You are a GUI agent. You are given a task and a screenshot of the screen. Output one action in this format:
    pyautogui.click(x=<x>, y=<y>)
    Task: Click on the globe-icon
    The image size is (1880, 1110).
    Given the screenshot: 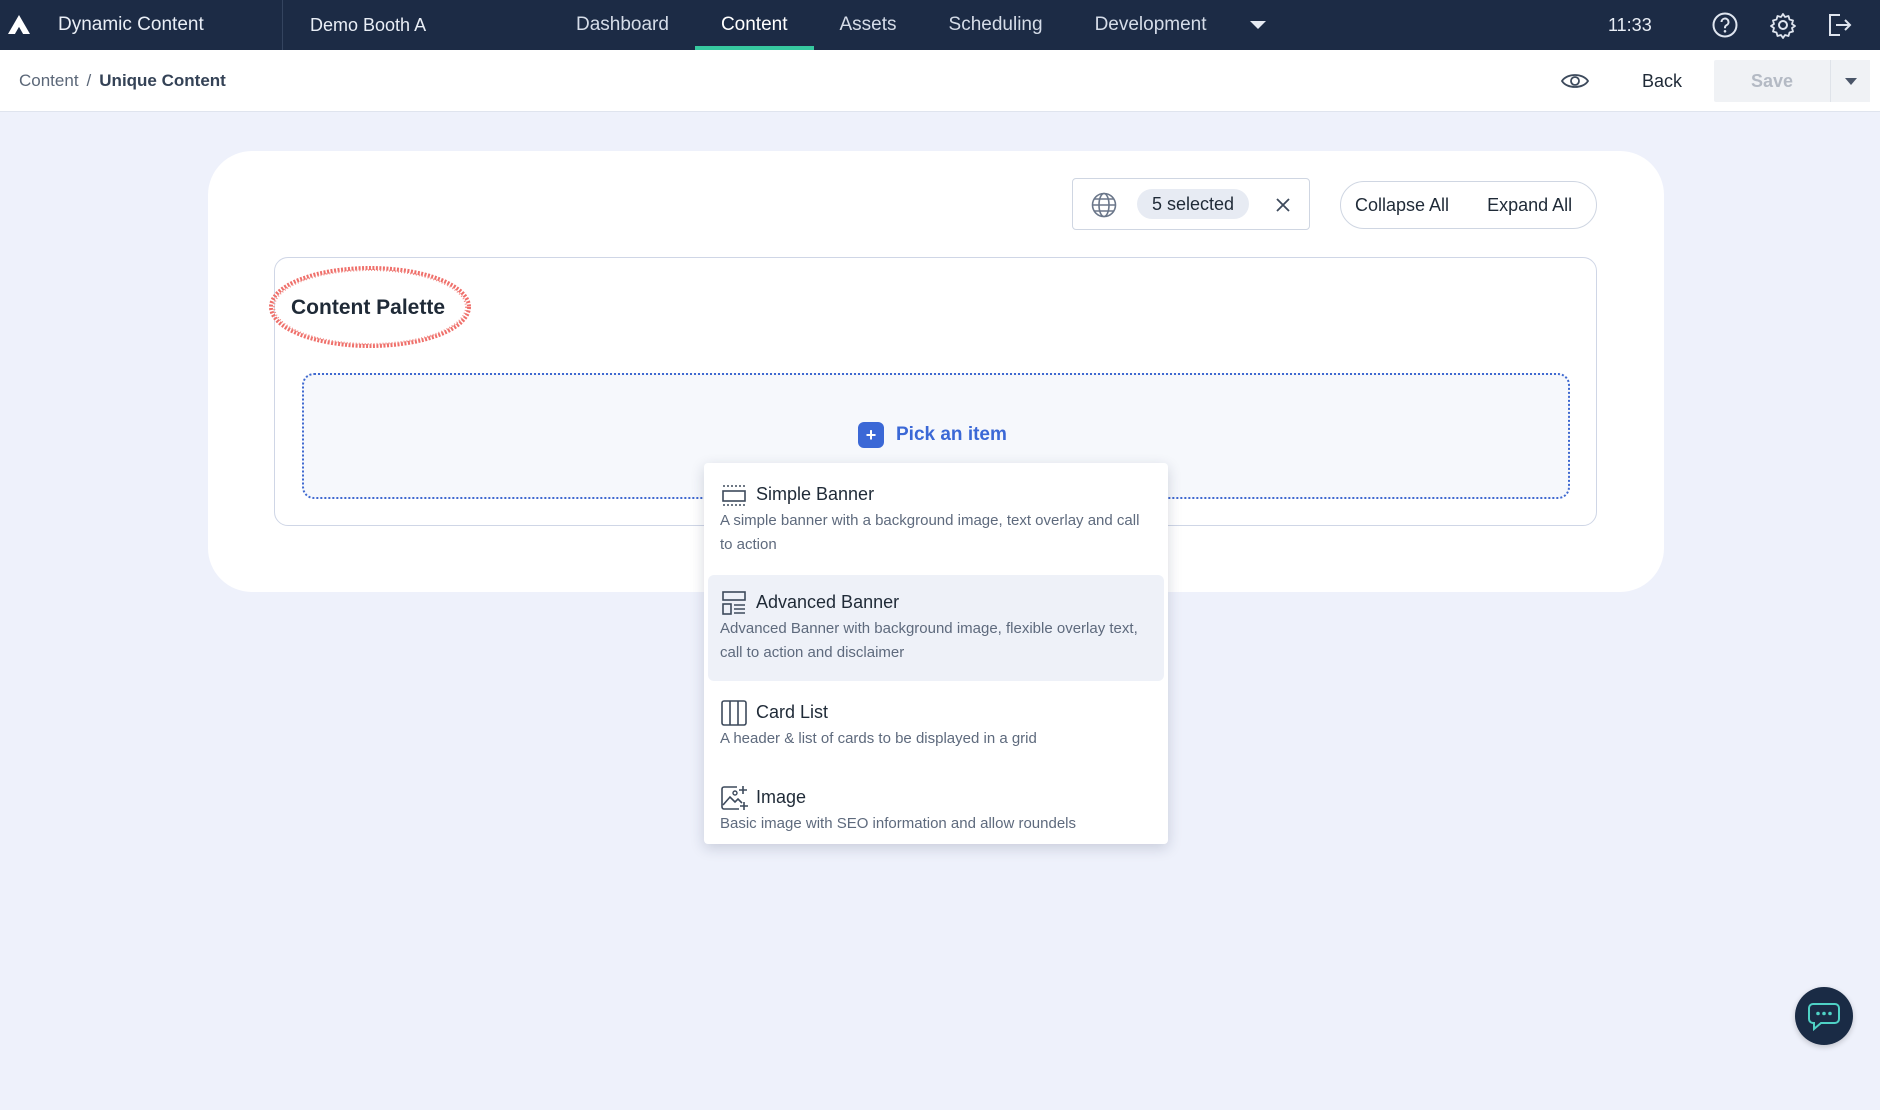 What is the action you would take?
    pyautogui.click(x=1104, y=205)
    